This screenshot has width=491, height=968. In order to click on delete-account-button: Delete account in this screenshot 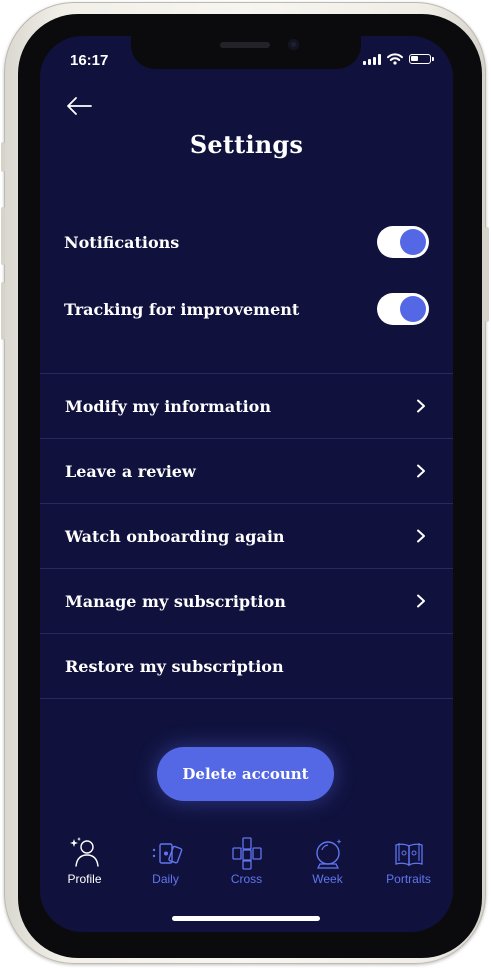, I will do `click(245, 774)`.